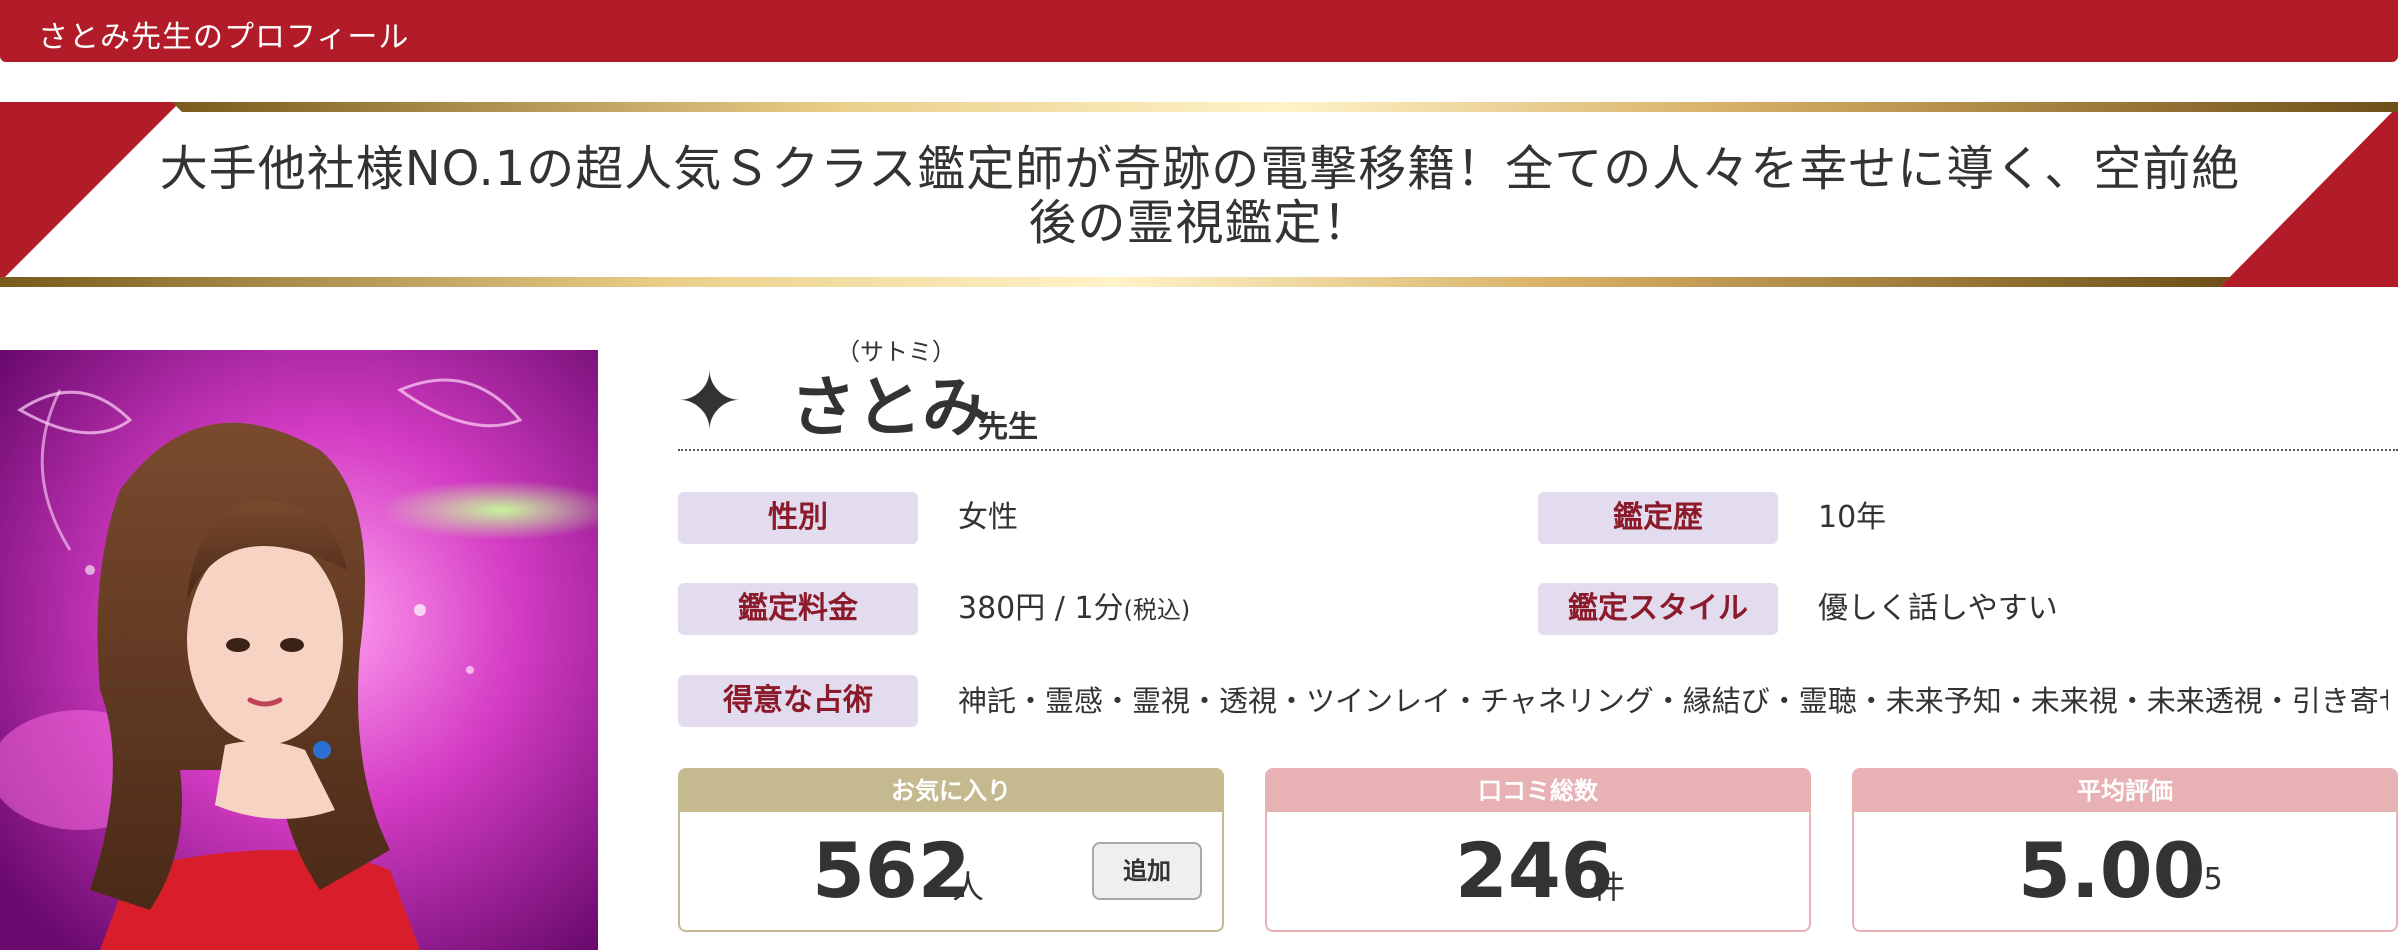 This screenshot has height=950, width=2398. I want to click on favorites-unit: 人, so click(968, 887).